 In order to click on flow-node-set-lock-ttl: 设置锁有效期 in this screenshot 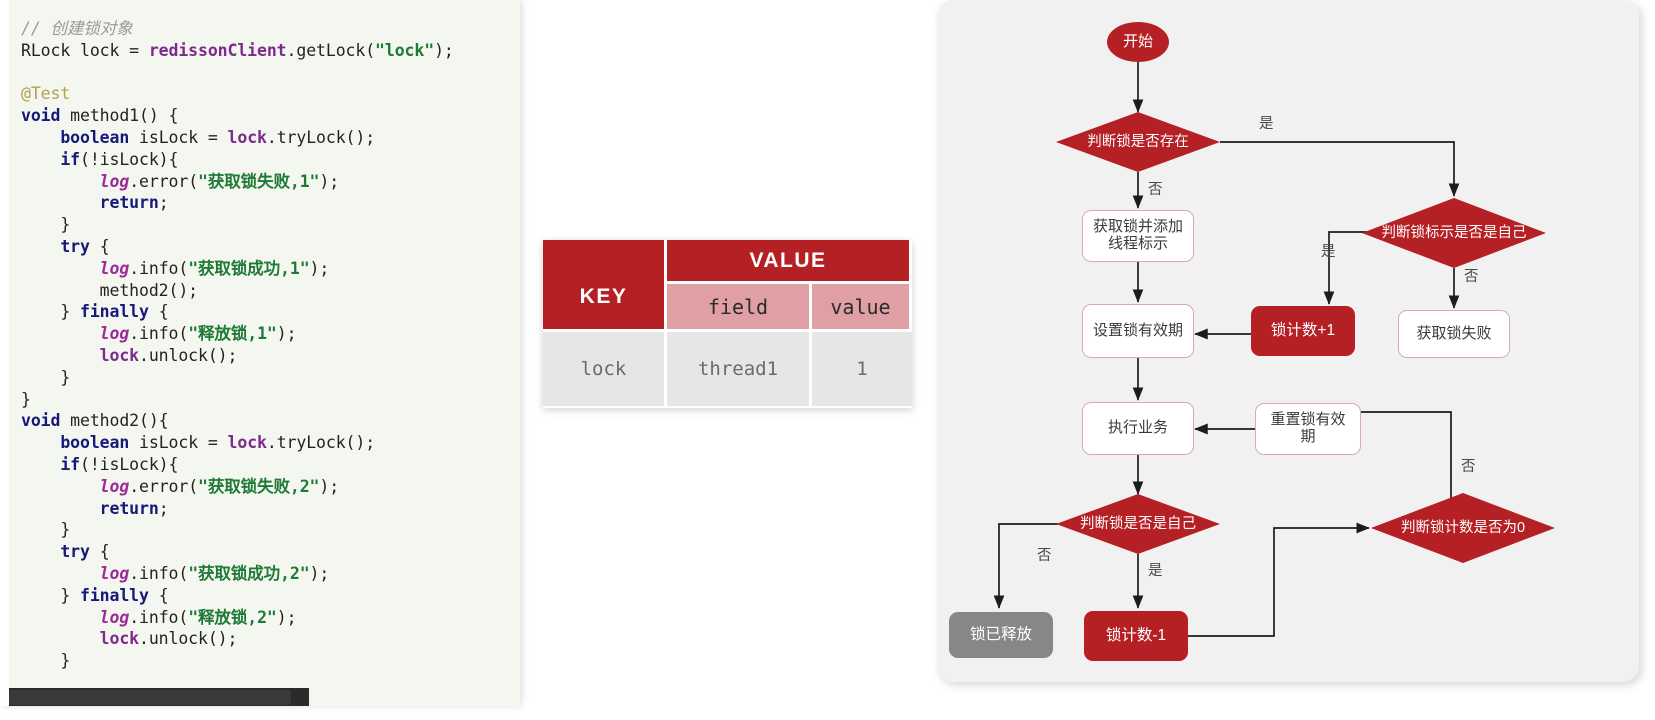, I will do `click(1138, 331)`.